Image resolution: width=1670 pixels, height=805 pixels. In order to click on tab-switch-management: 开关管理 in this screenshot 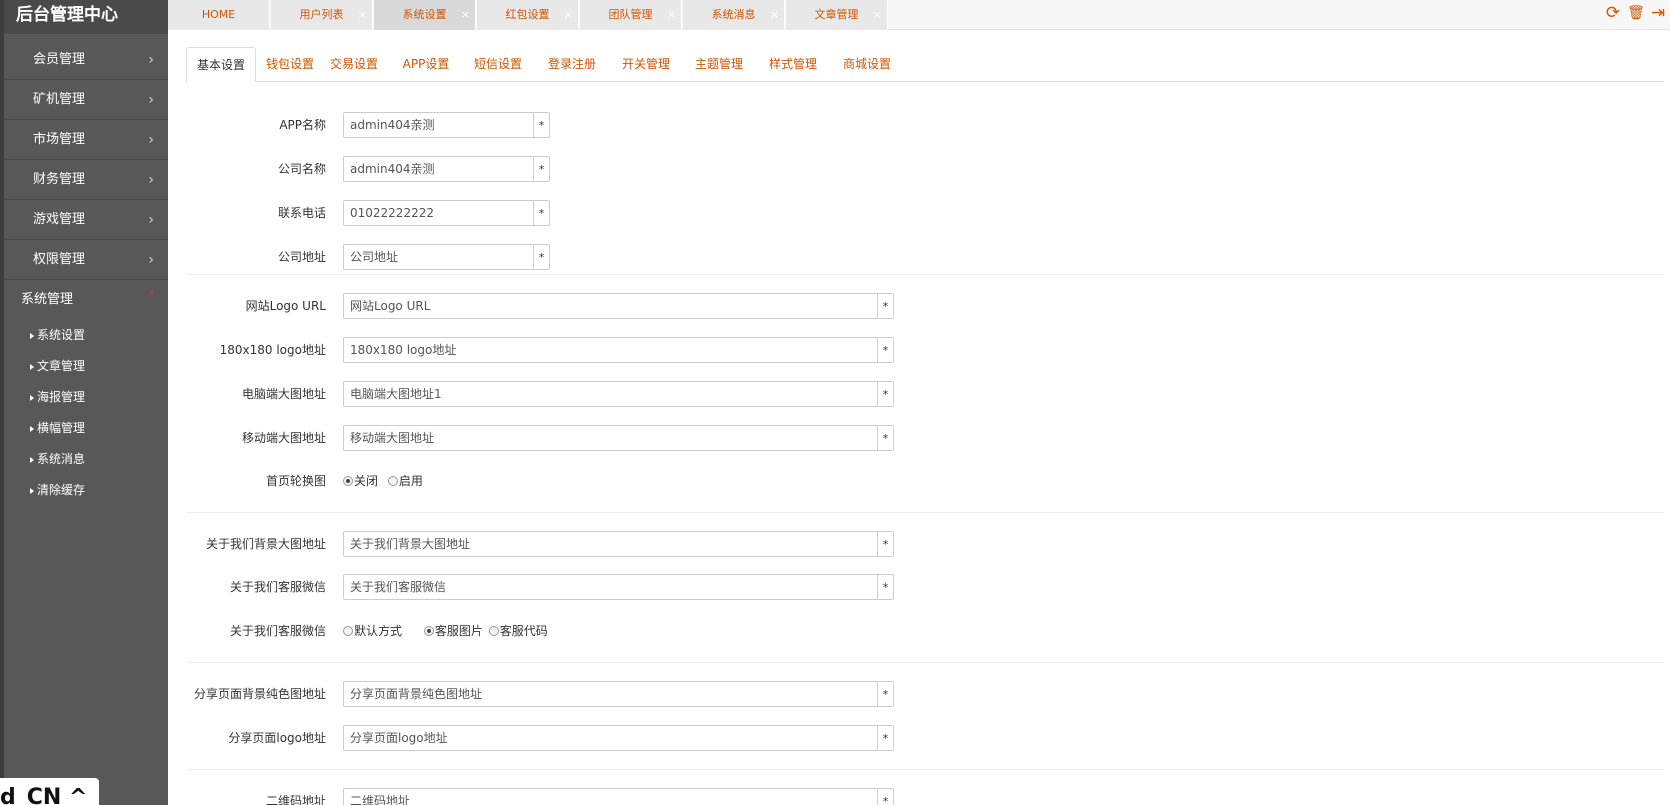, I will do `click(646, 64)`.